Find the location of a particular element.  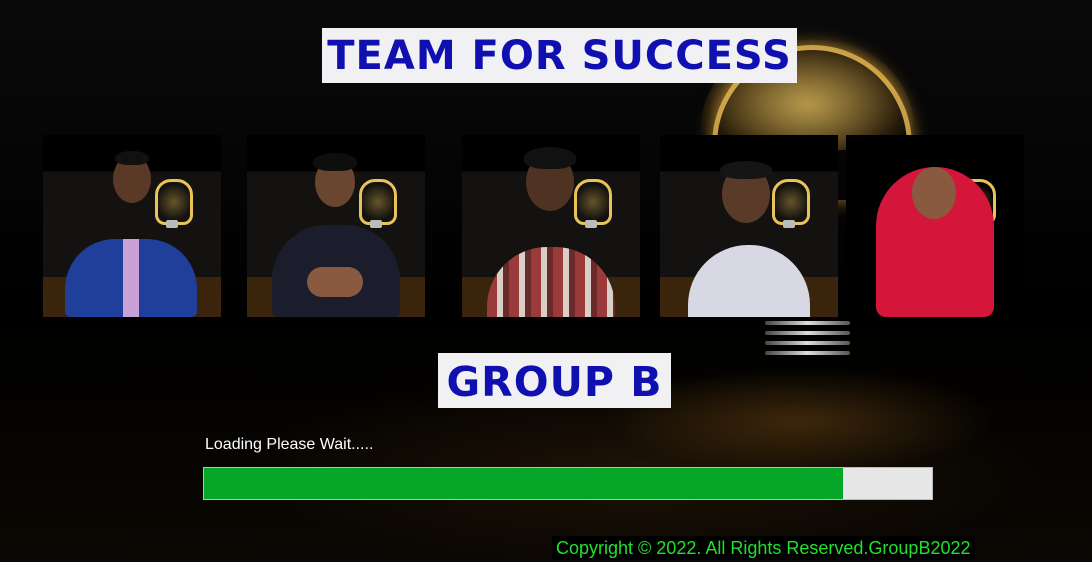

loading-progress-bar is located at coordinates (568, 483).